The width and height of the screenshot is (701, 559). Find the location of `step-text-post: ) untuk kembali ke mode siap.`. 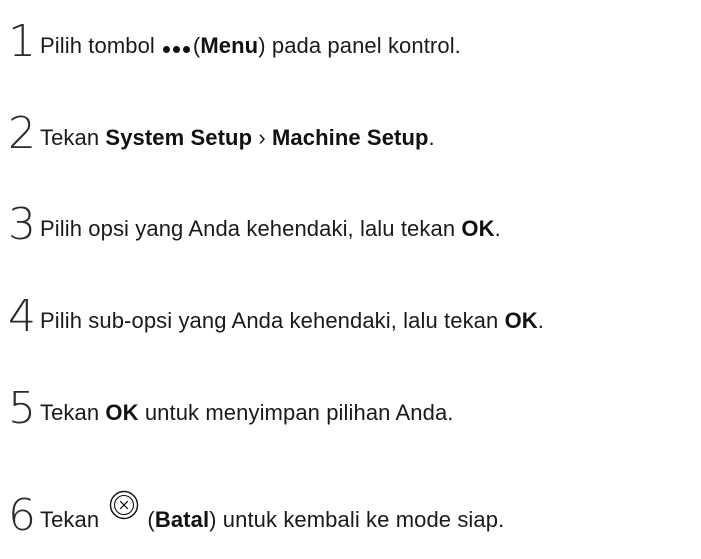

step-text-post: ) untuk kembali ke mode siap. is located at coordinates (357, 519).